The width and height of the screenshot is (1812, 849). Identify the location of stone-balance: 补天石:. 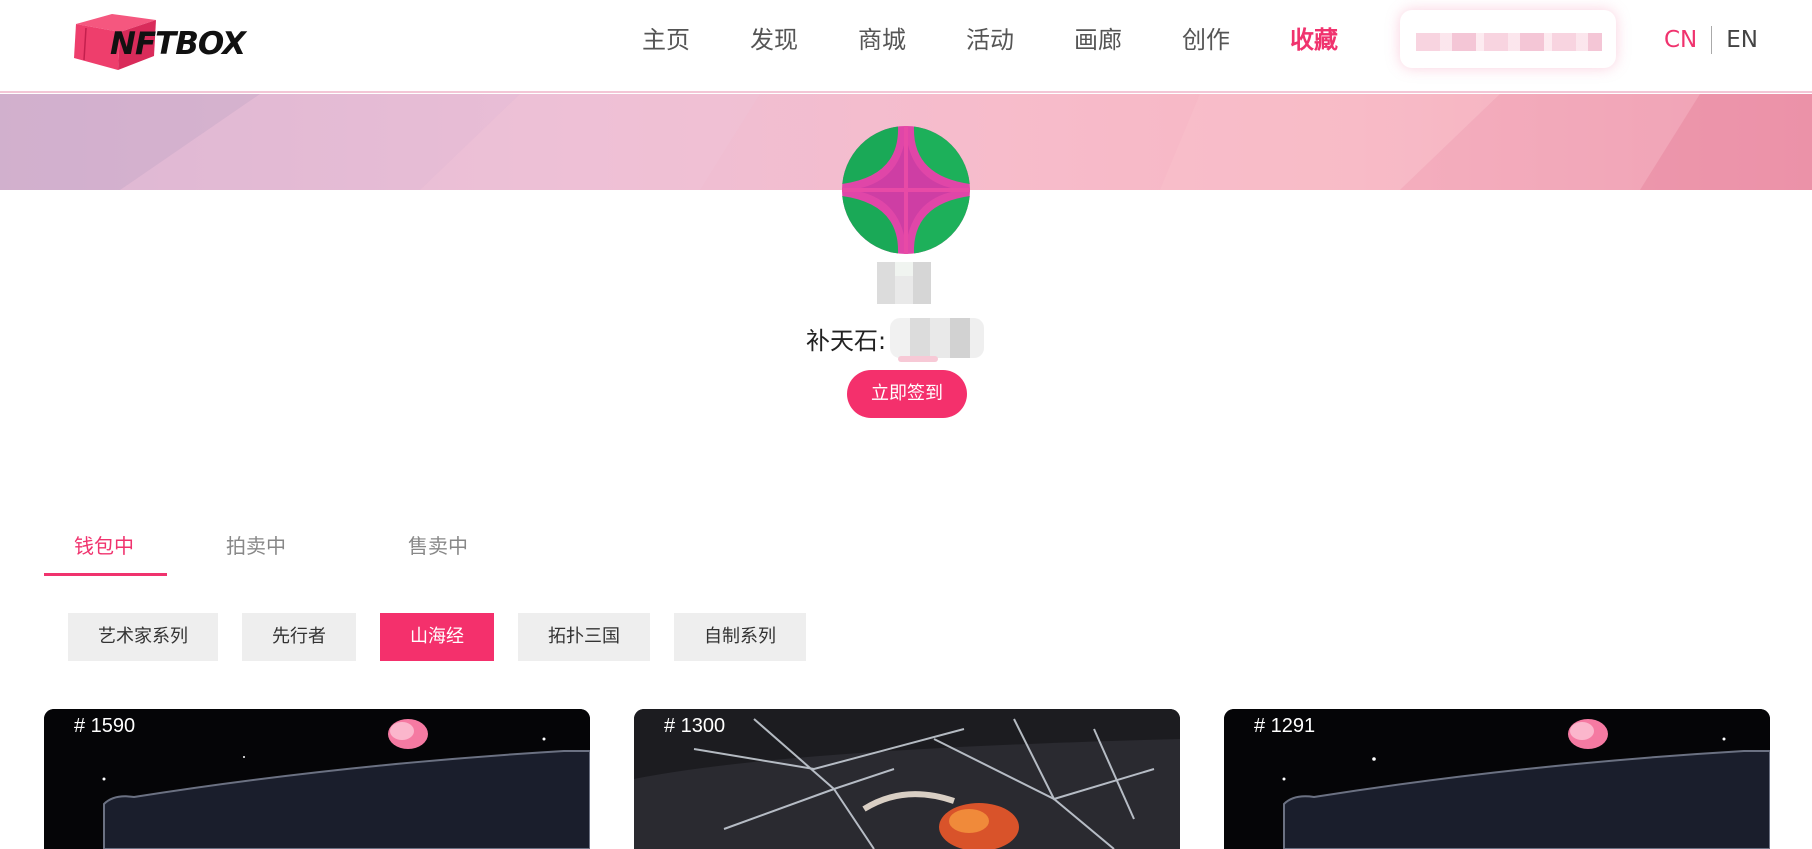
(895, 340).